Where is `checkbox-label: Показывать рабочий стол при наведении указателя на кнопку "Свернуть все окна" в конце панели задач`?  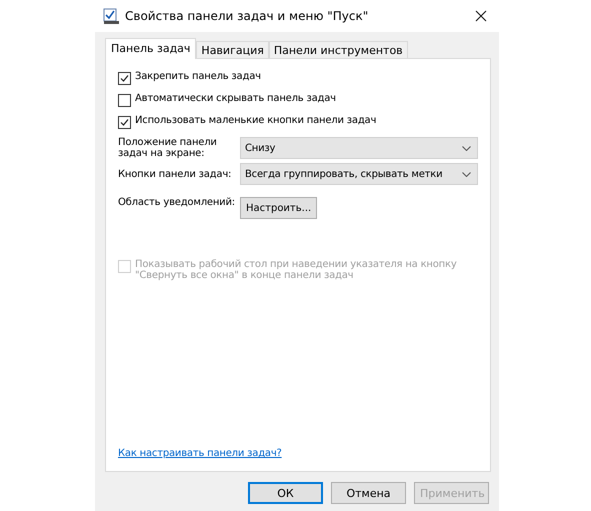 checkbox-label: Показывать рабочий стол при наведении указателя на кнопку "Свернуть все окна" в конце панели задач is located at coordinates (296, 270).